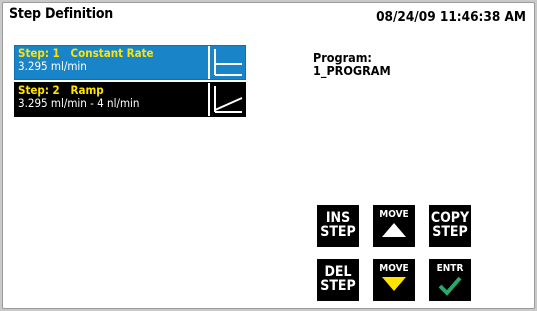  I want to click on step-row-1: Step: 1 Constant Rate 3.295 ml/min, so click(130, 62).